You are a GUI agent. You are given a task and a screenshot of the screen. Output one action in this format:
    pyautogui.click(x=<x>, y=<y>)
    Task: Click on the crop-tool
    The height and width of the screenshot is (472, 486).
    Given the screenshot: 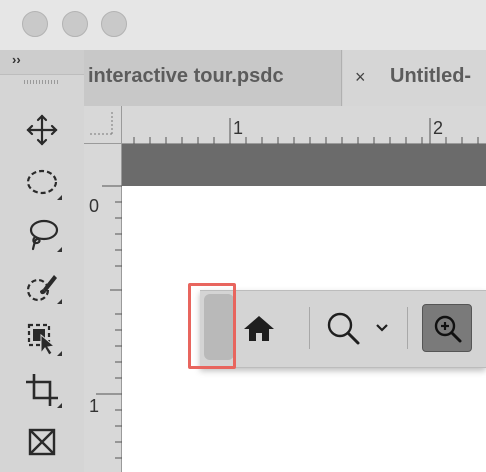 What is the action you would take?
    pyautogui.click(x=42, y=390)
    